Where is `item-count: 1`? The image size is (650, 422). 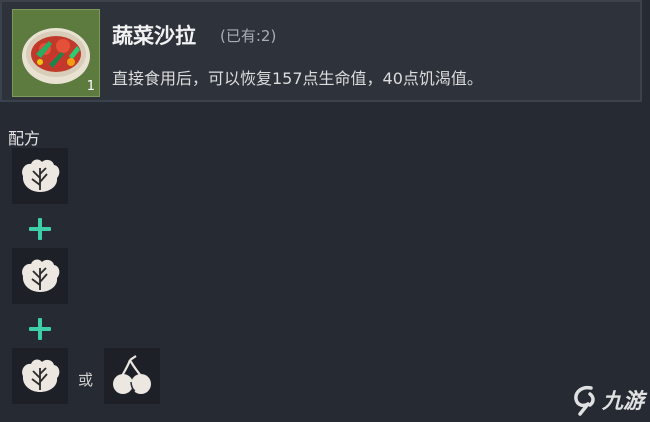
item-count: 1 is located at coordinates (90, 86).